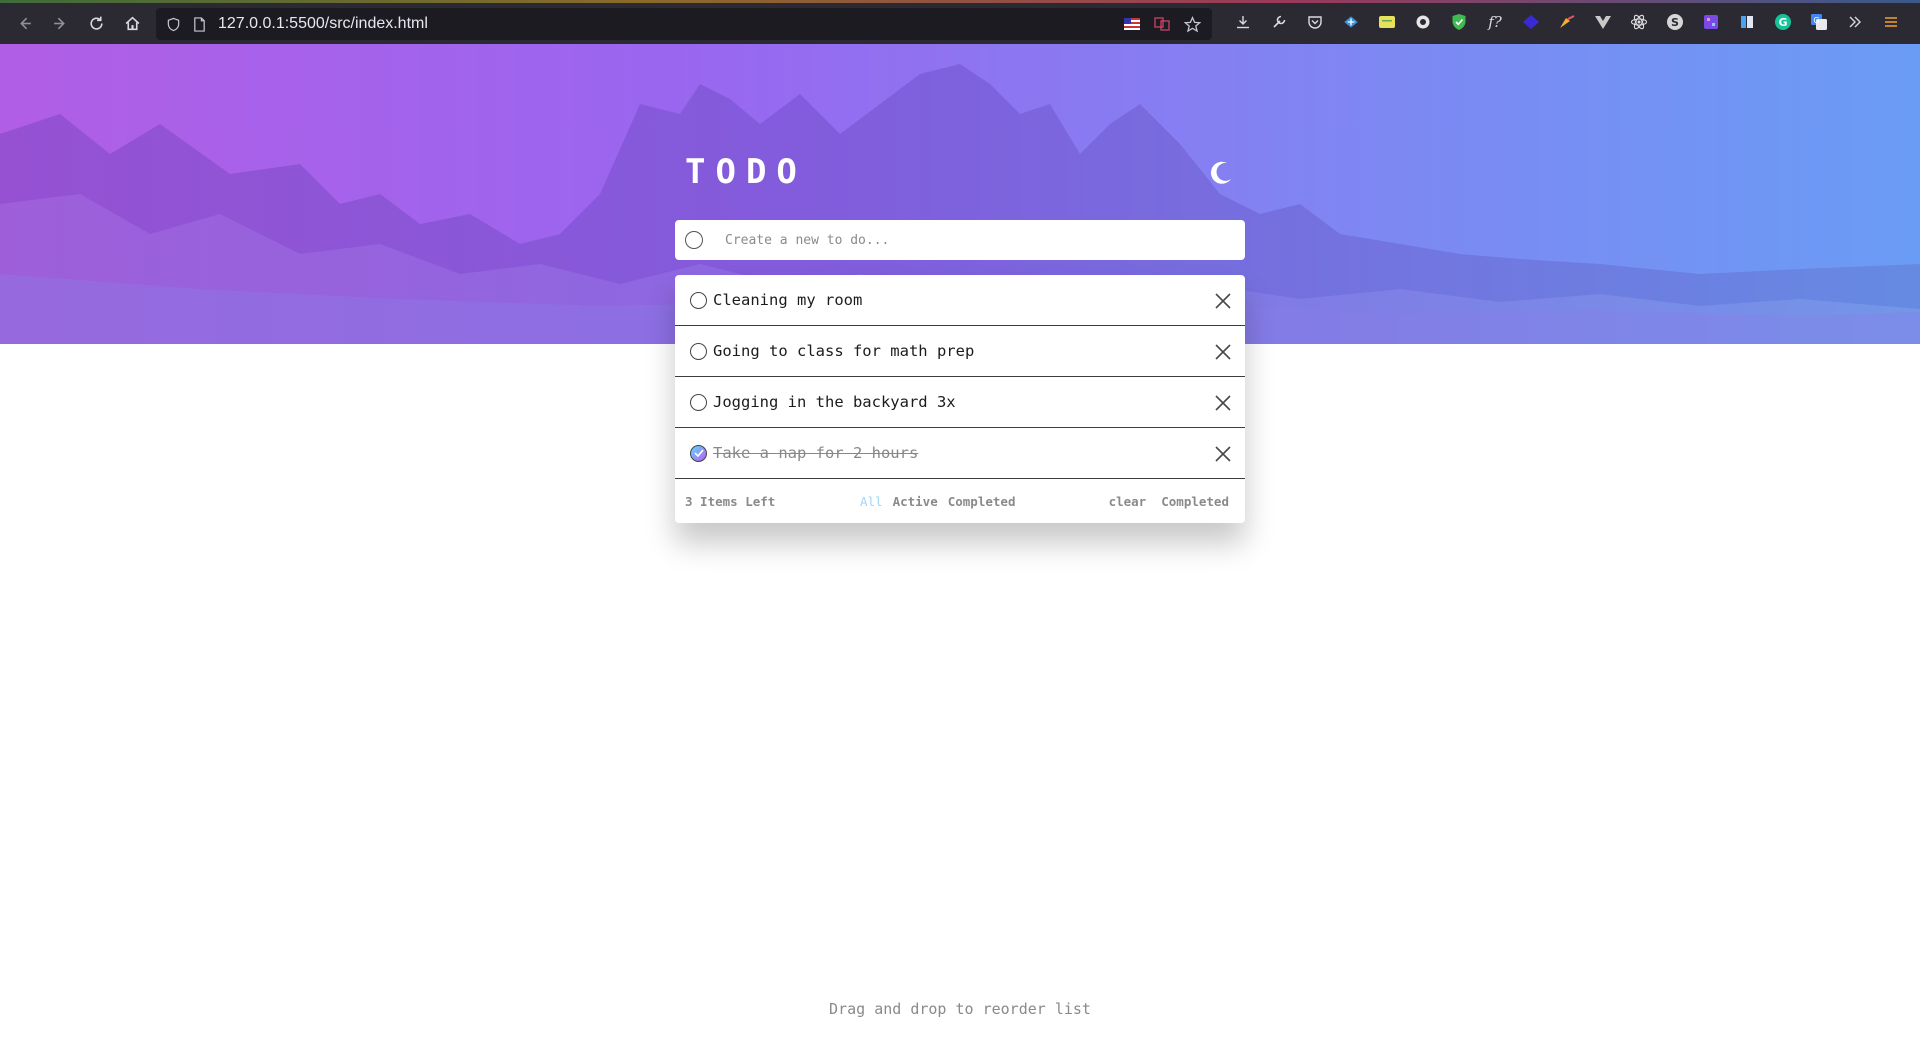  I want to click on svg-text: S, so click(1675, 22).